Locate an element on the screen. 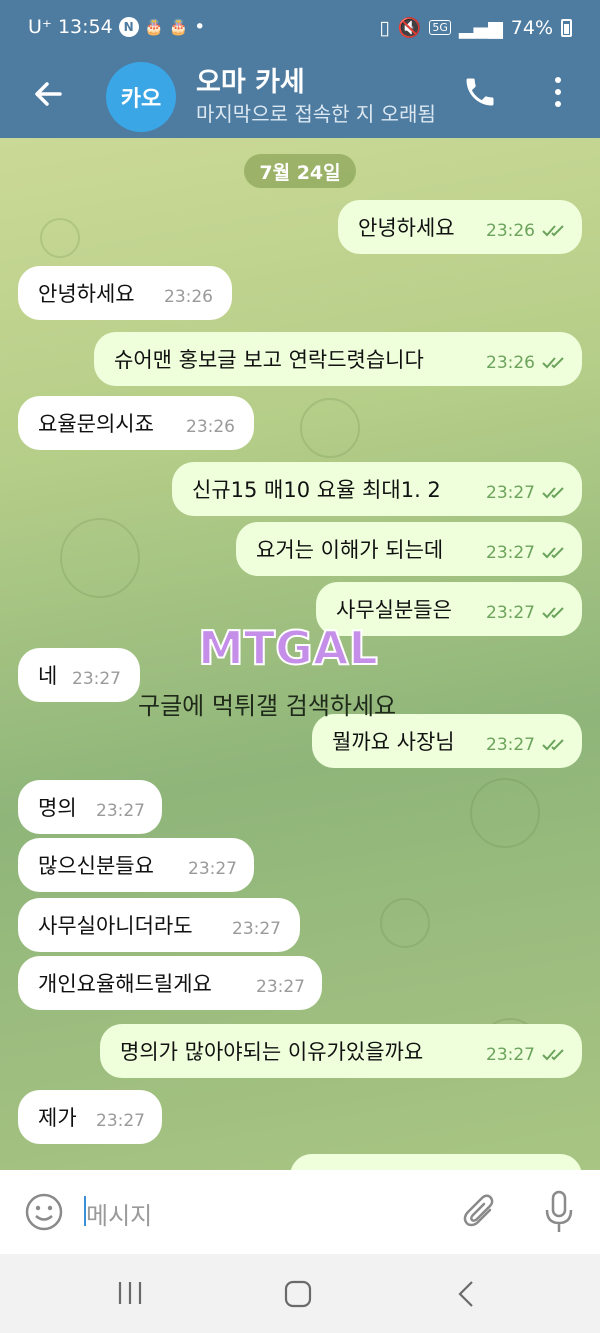  home-icon is located at coordinates (298, 1294).